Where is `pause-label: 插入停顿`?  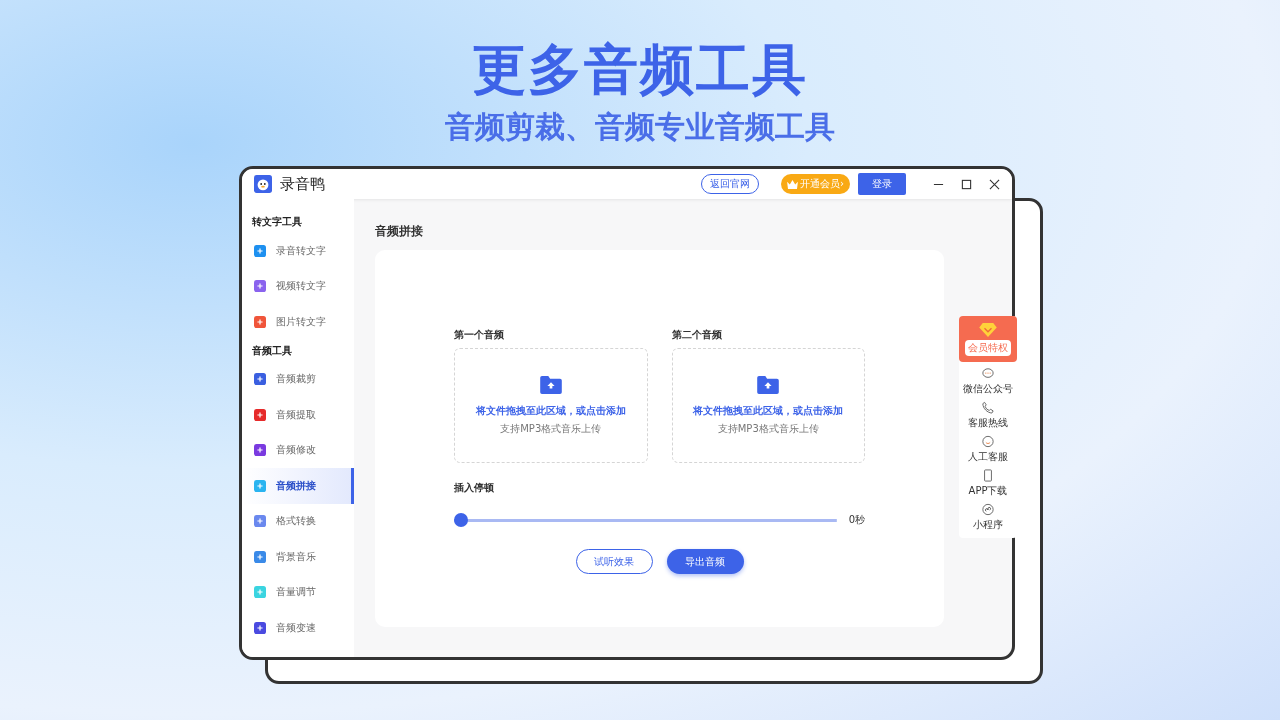
pause-label: 插入停顿 is located at coordinates (474, 488).